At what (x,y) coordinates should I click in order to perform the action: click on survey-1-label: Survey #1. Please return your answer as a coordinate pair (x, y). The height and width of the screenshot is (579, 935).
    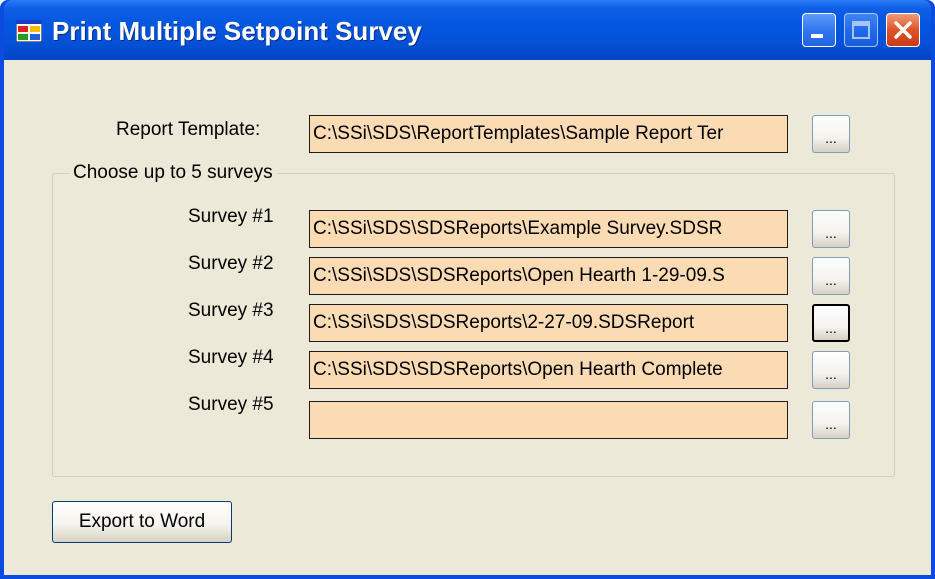
    Looking at the image, I should click on (231, 216).